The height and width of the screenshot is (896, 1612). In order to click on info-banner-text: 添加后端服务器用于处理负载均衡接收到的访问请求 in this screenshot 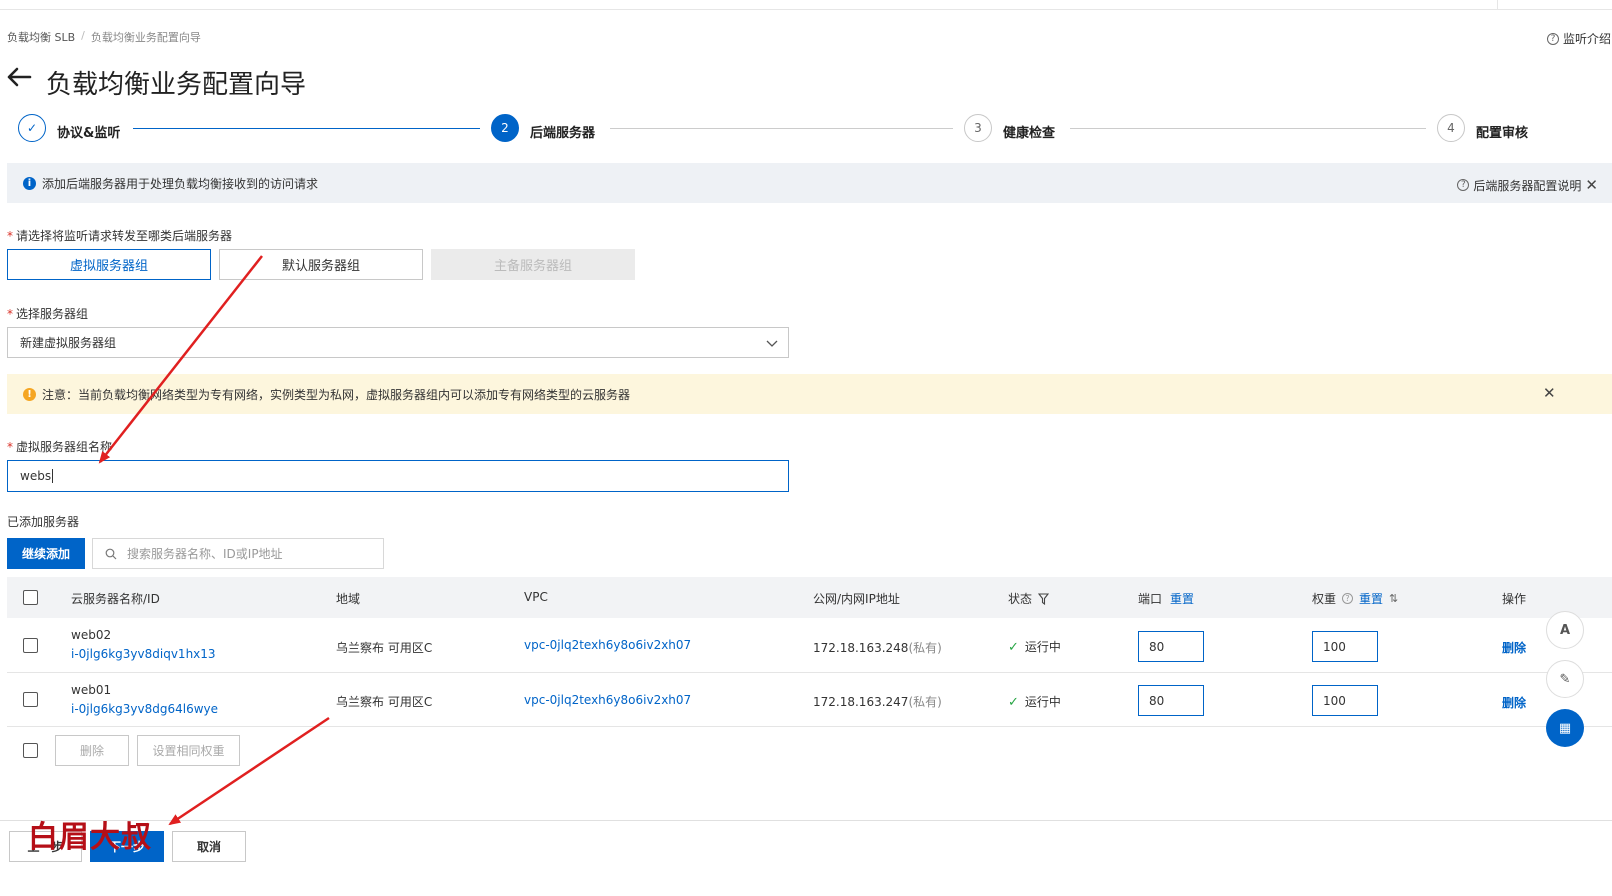, I will do `click(180, 183)`.